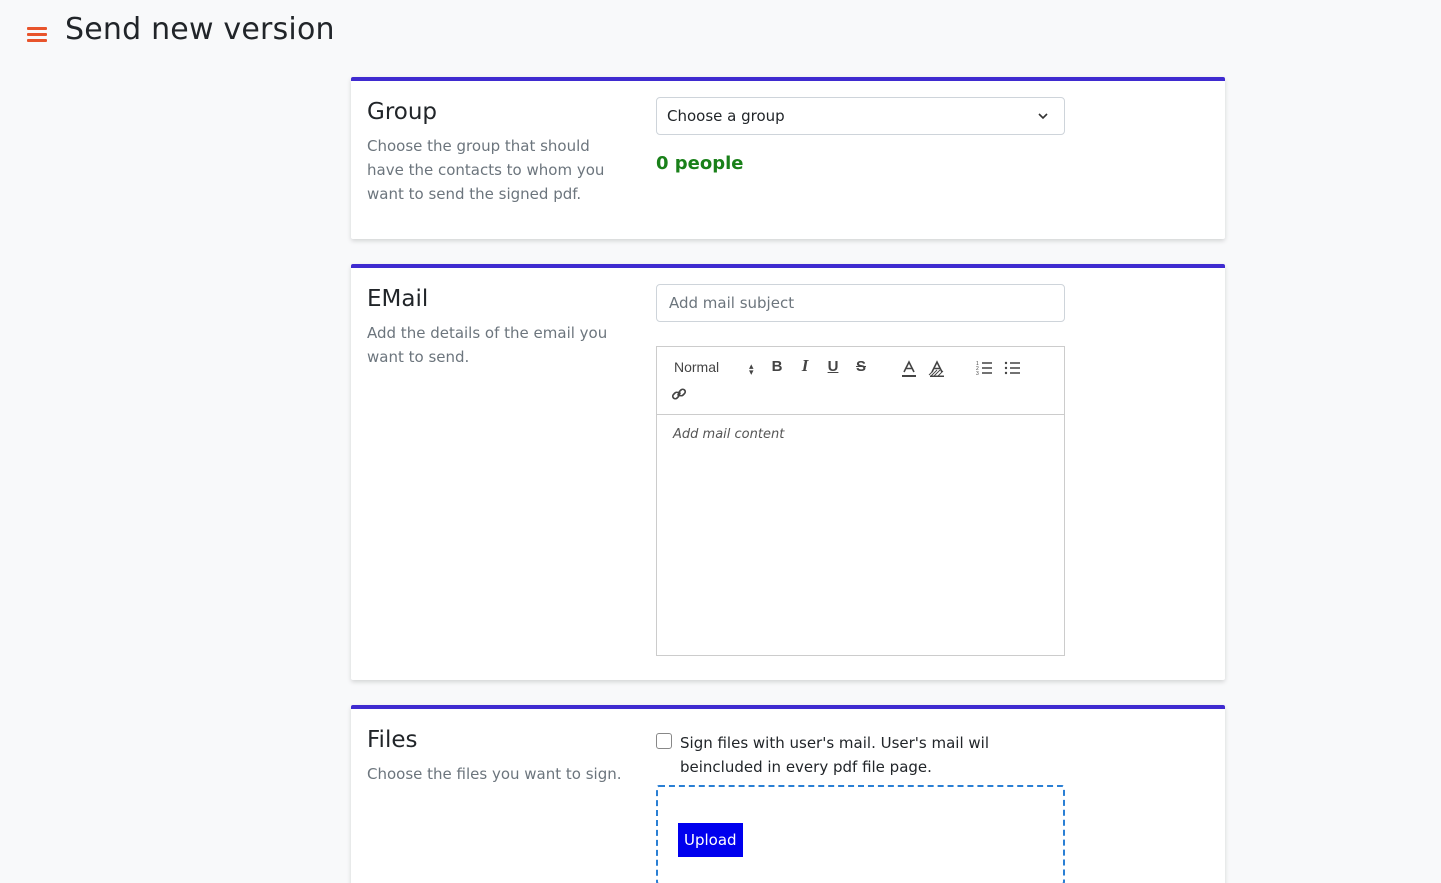  What do you see at coordinates (1013, 368) in the screenshot?
I see `bullet-list-icon` at bounding box center [1013, 368].